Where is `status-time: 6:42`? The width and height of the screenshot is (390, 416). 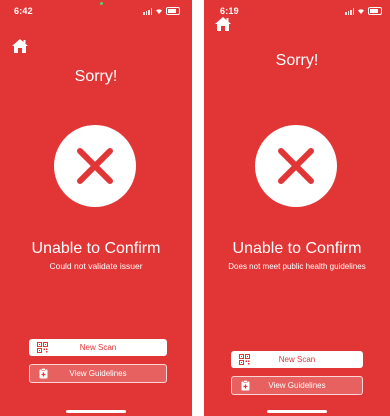 status-time: 6:42 is located at coordinates (23, 11).